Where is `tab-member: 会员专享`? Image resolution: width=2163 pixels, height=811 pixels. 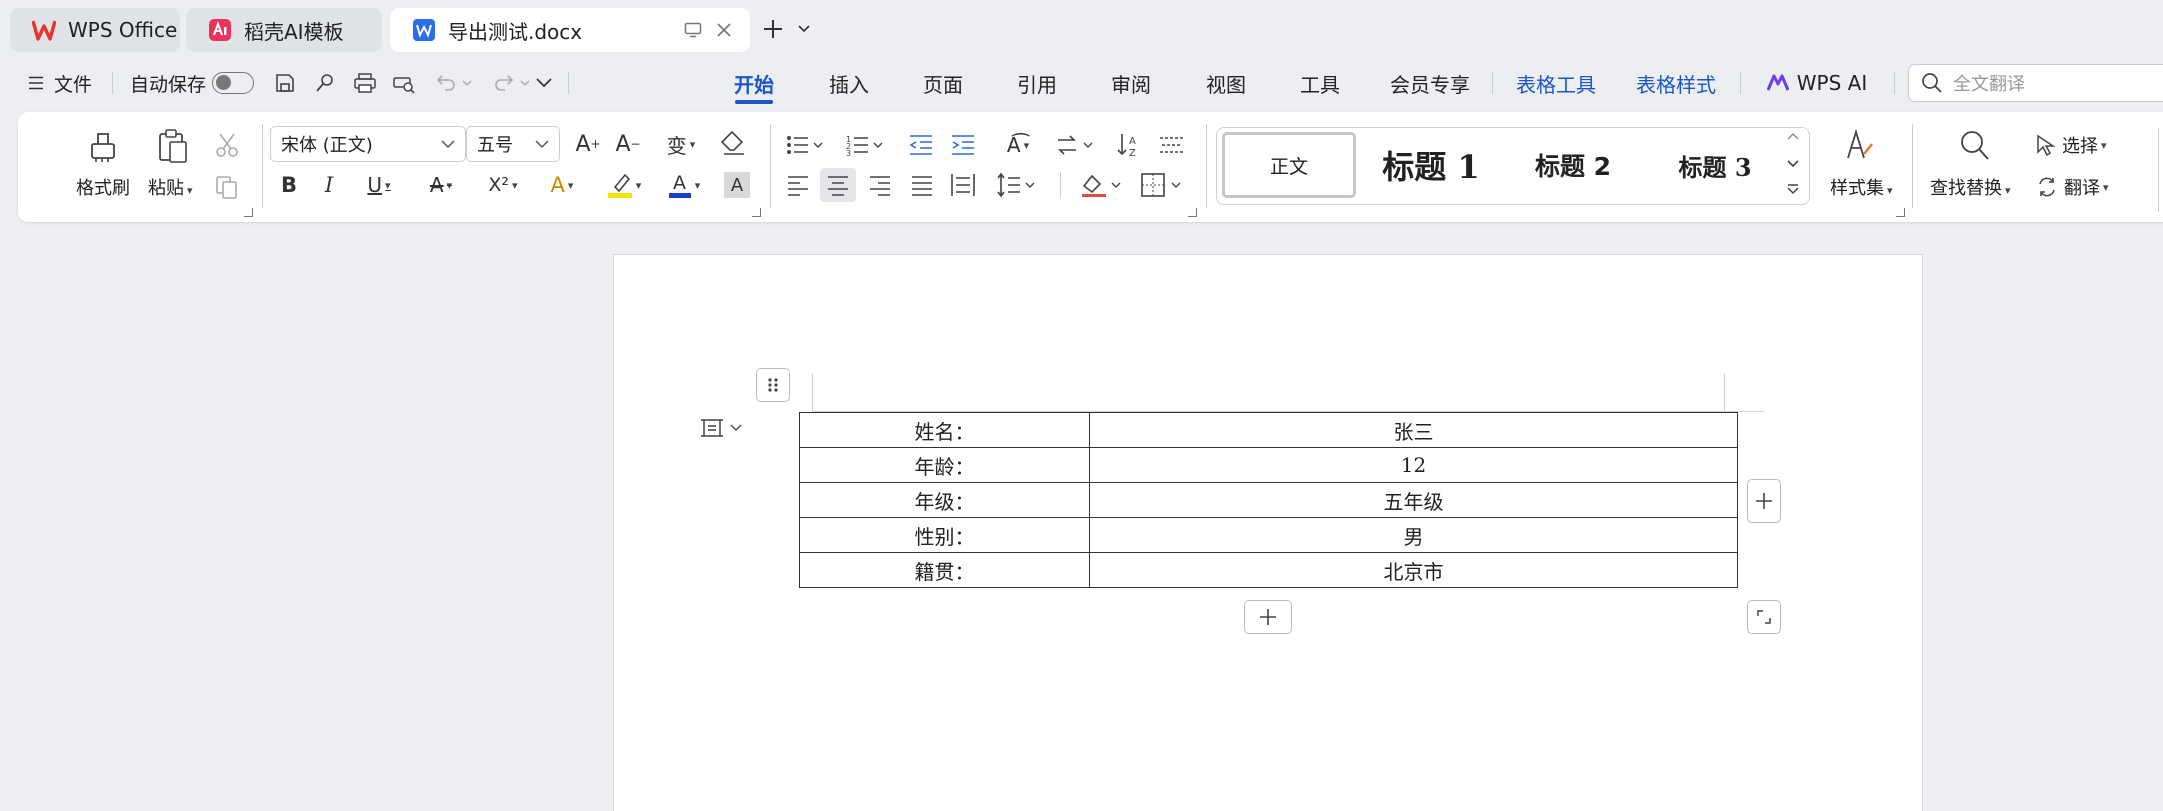
tab-member: 会员专享 is located at coordinates (1430, 83).